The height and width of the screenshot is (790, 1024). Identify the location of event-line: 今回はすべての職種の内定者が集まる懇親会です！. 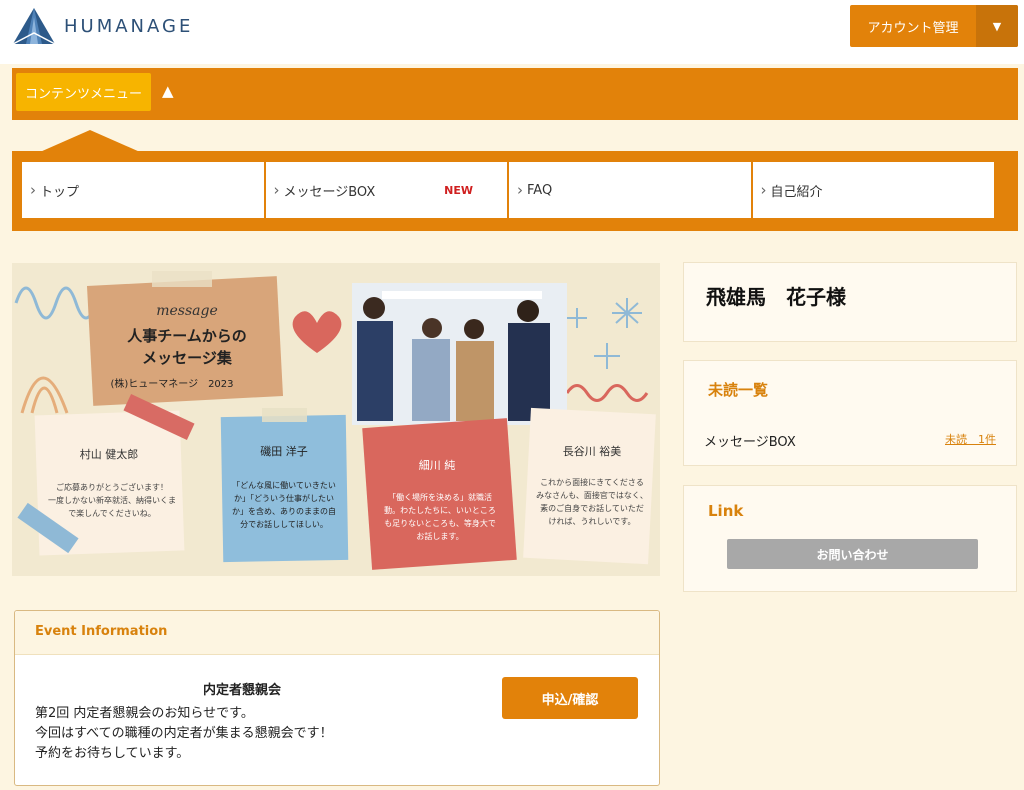
(184, 733).